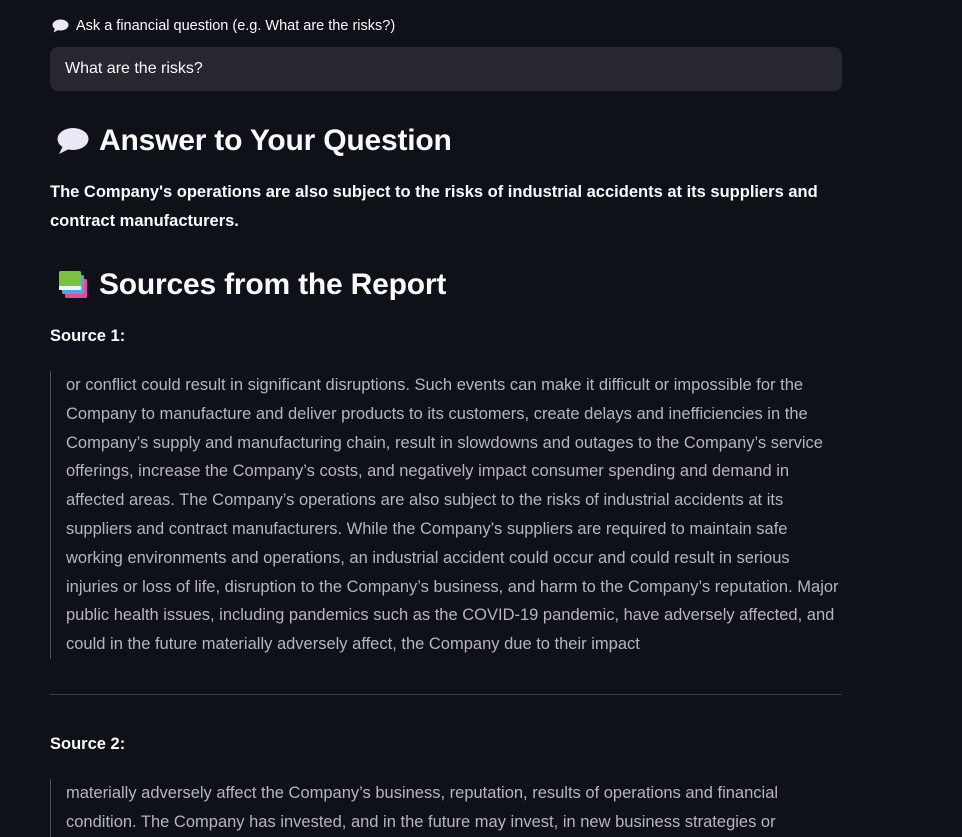 This screenshot has height=837, width=962. I want to click on sources-heading-text: Sources from the Report, so click(273, 284).